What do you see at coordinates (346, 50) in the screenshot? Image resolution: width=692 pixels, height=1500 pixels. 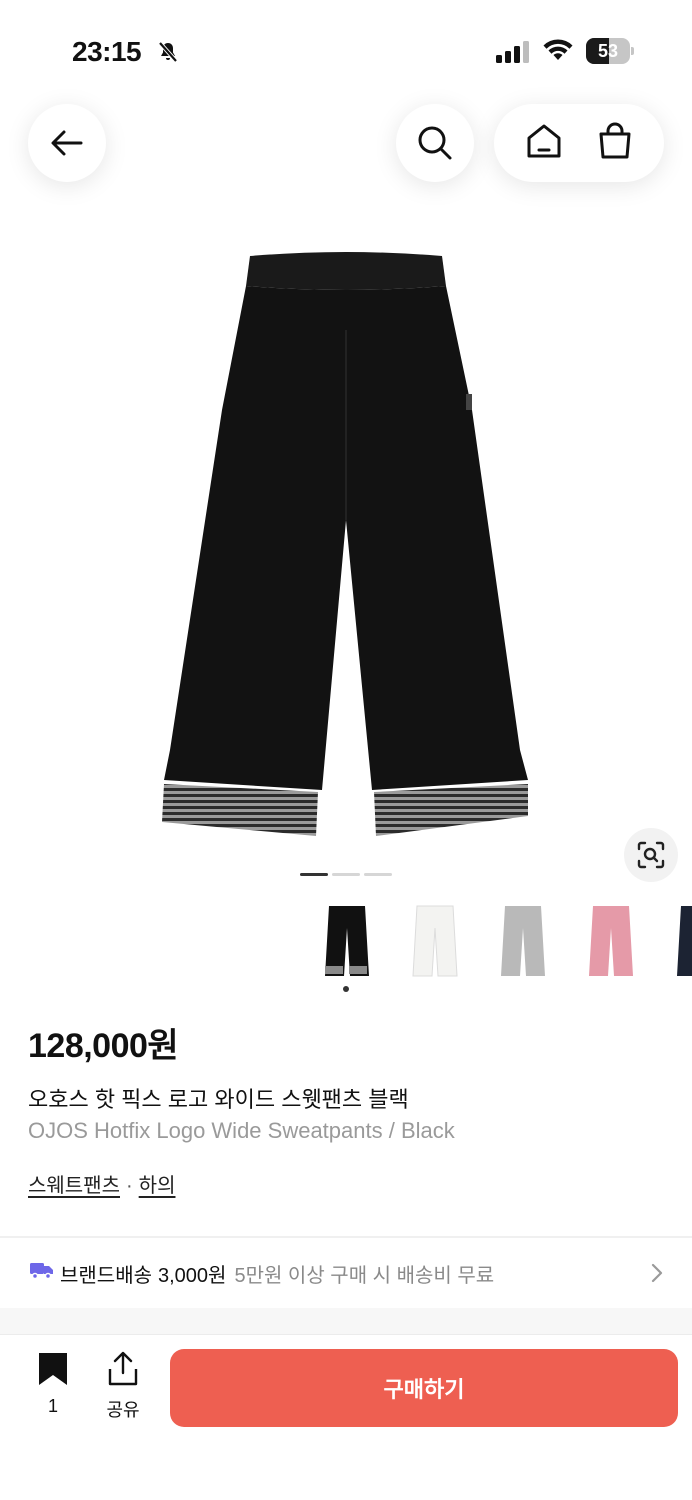 I see `status-bar: 23:15 53` at bounding box center [346, 50].